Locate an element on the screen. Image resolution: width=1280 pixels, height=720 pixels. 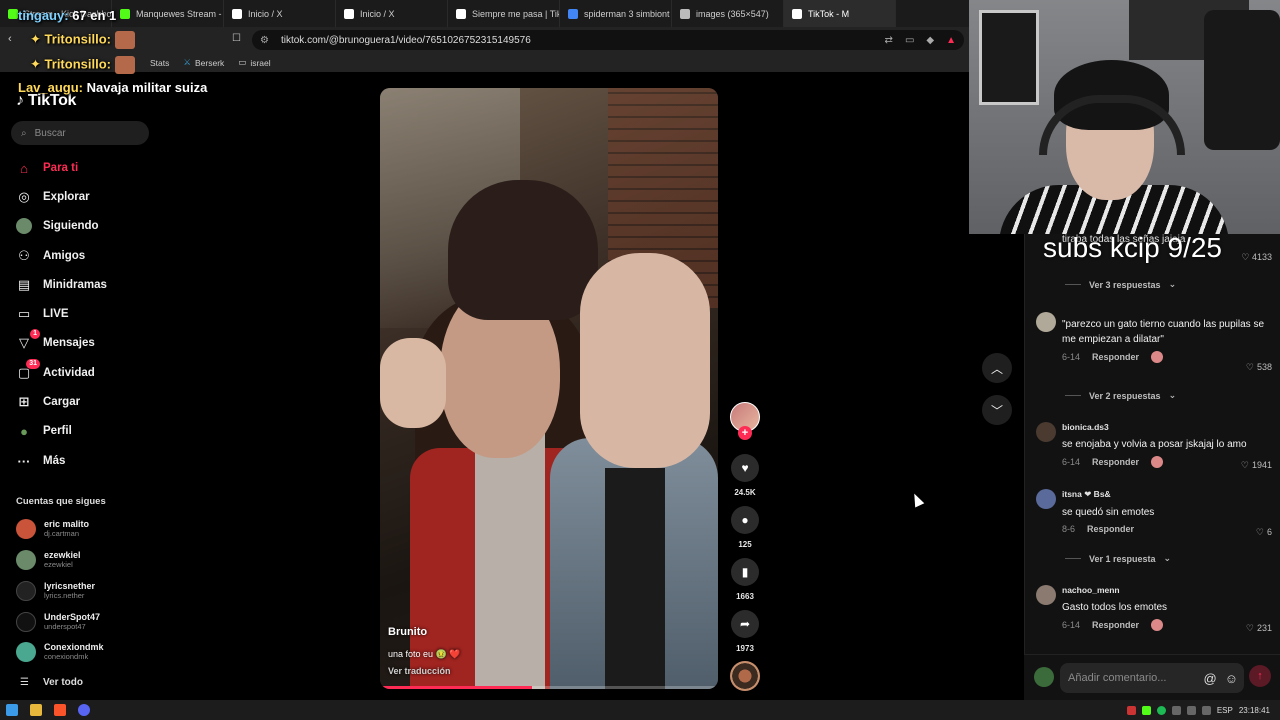
google-logo-icon is located at coordinates (573, 13).